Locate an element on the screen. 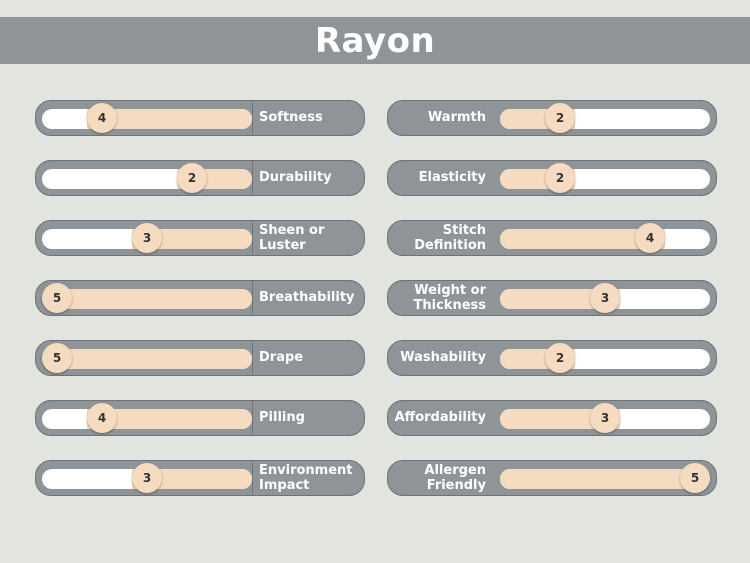 This screenshot has width=750, height=563. rating-row-weight-or-thickness: 3 Weight or Thickness is located at coordinates (552, 298).